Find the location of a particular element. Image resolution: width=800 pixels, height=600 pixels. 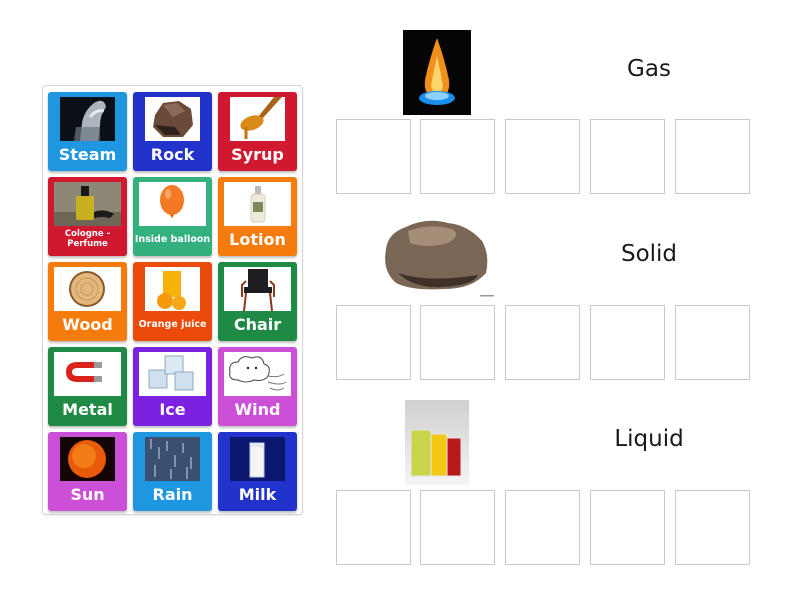

lotion-image is located at coordinates (257, 204).